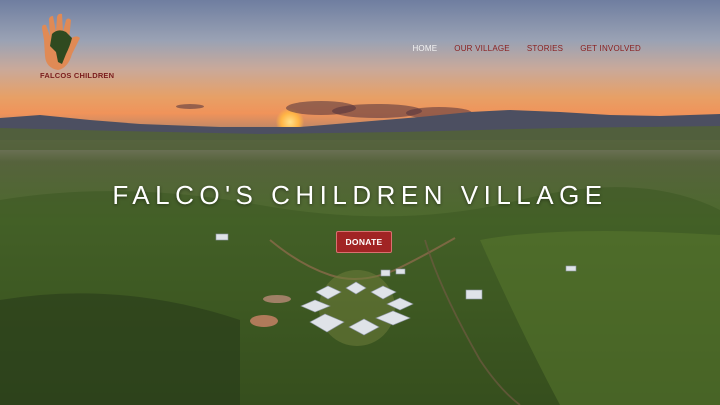 The image size is (720, 405). I want to click on nav-item-get-involved: GET INVOLVED, so click(610, 48).